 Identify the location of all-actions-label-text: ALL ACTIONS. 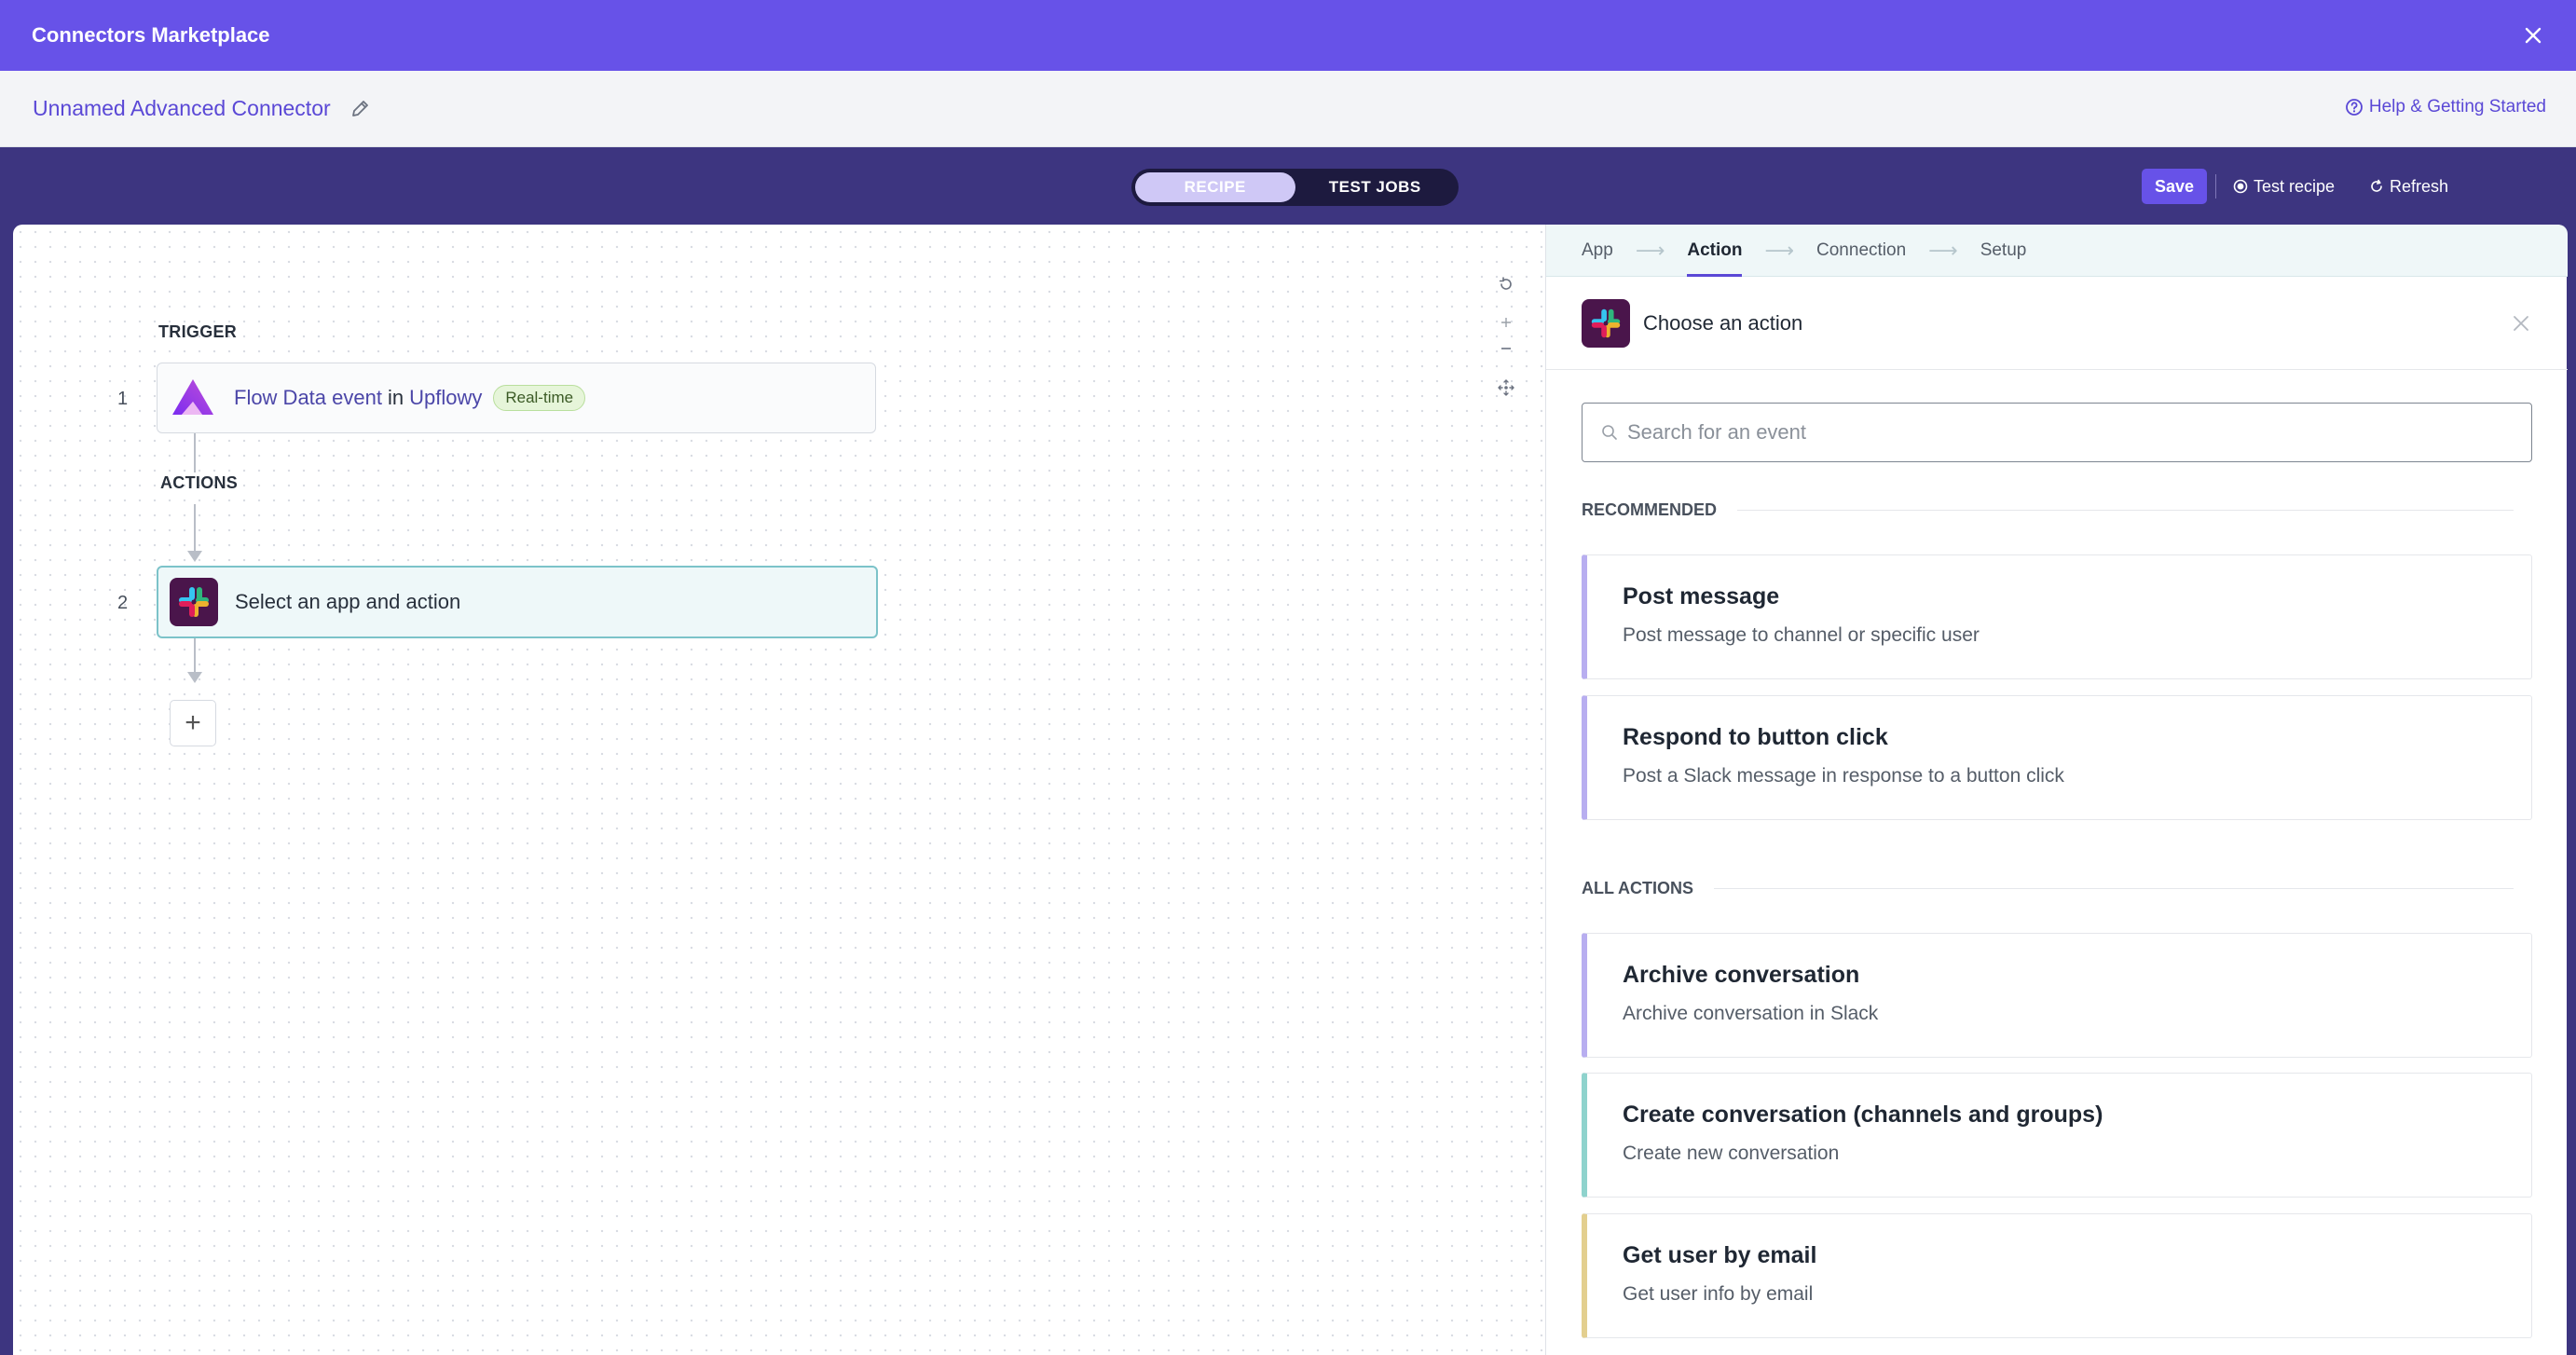
(1637, 888).